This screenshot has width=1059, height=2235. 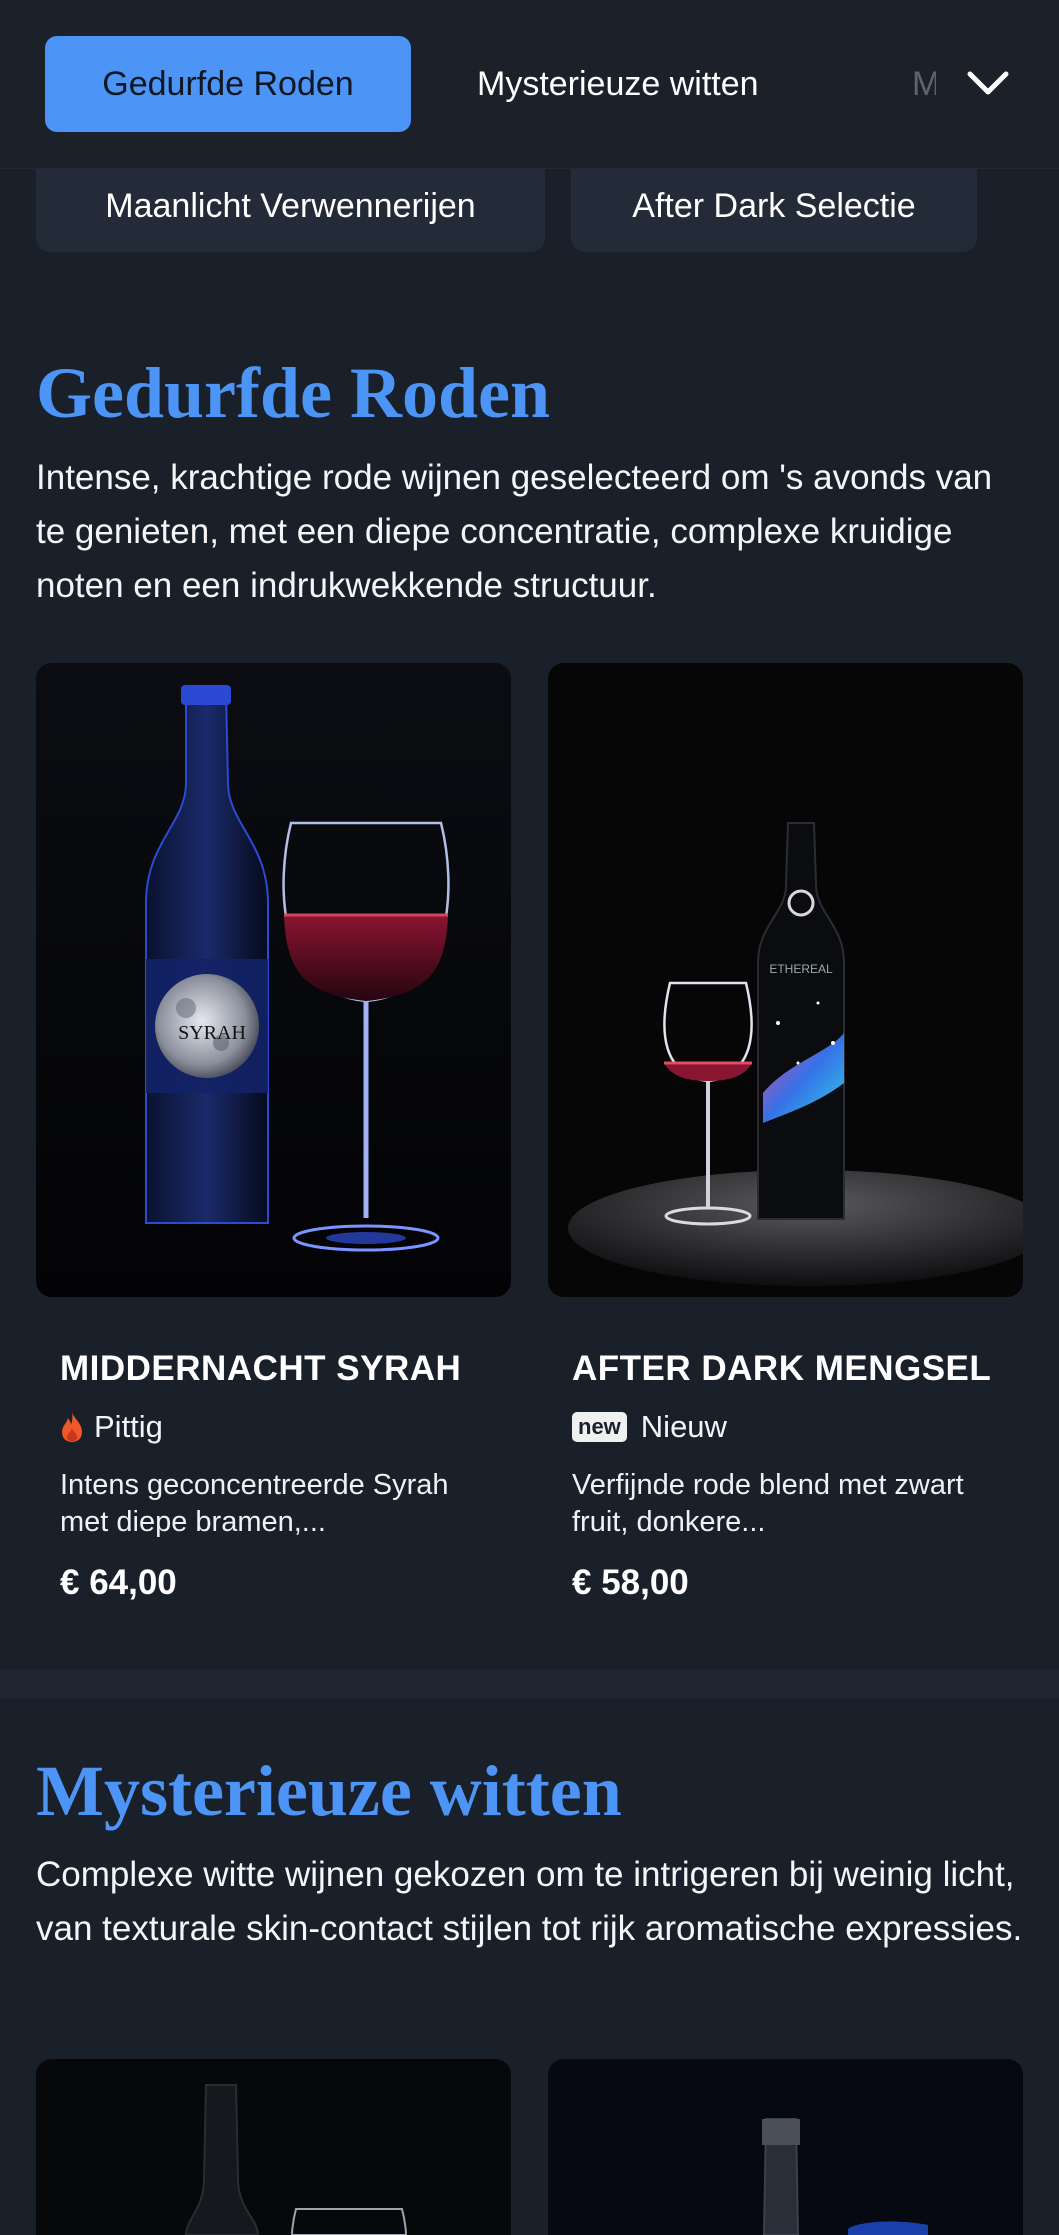 What do you see at coordinates (280, 1427) in the screenshot?
I see `product-badge: Pittig` at bounding box center [280, 1427].